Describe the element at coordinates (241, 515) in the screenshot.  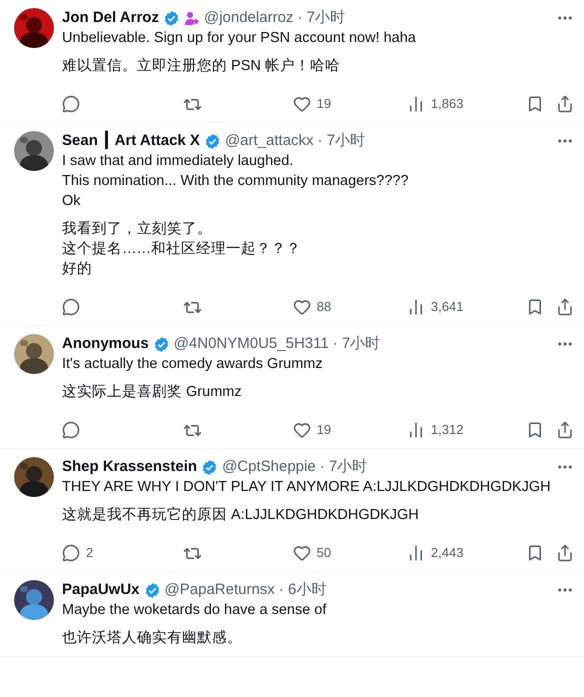
I see `tweet-text: 这就是我不再玩它的原因 A:LJJLKDGHDKDHGDKJGH` at that location.